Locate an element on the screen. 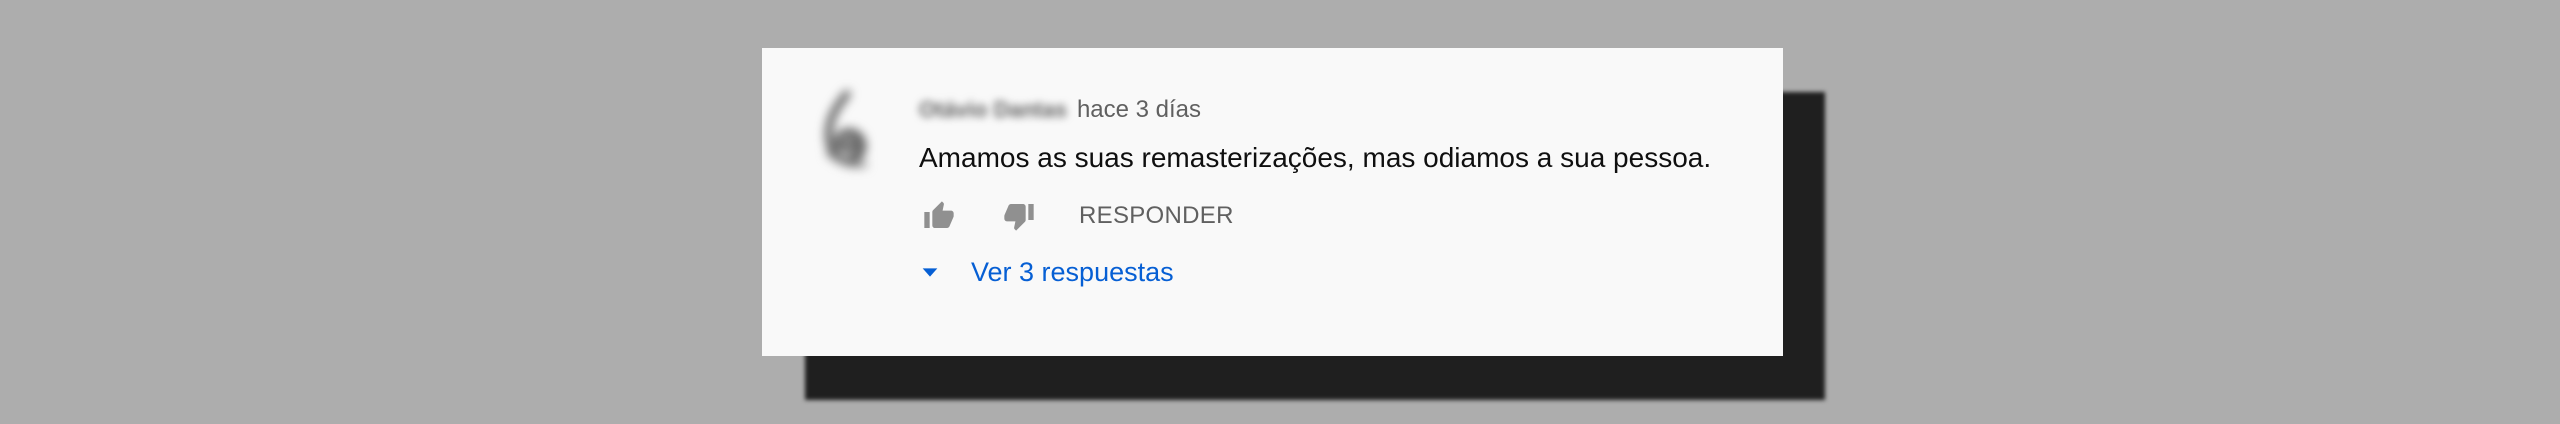 This screenshot has width=2560, height=424. thumbs-down-icon is located at coordinates (1019, 217).